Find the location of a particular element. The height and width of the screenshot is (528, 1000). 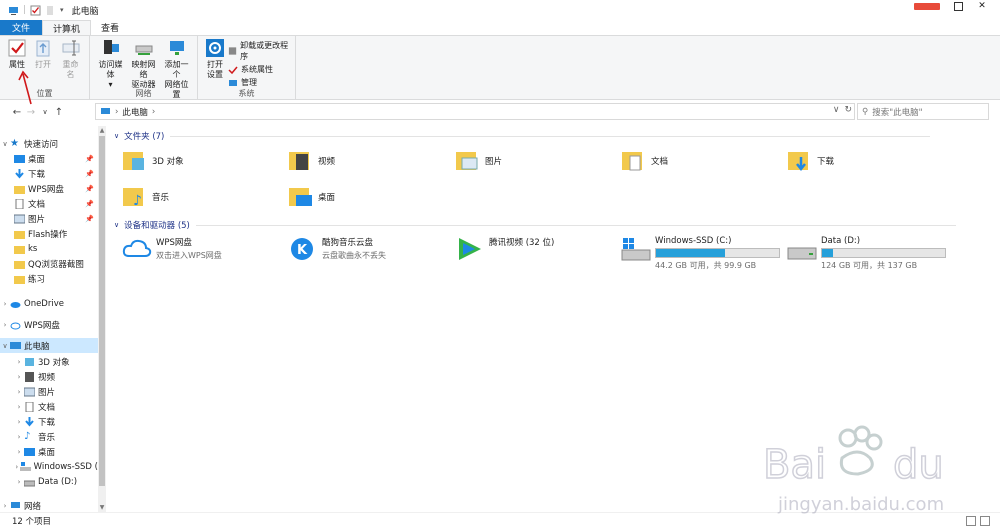

tab-view: 查看 is located at coordinates (110, 27).